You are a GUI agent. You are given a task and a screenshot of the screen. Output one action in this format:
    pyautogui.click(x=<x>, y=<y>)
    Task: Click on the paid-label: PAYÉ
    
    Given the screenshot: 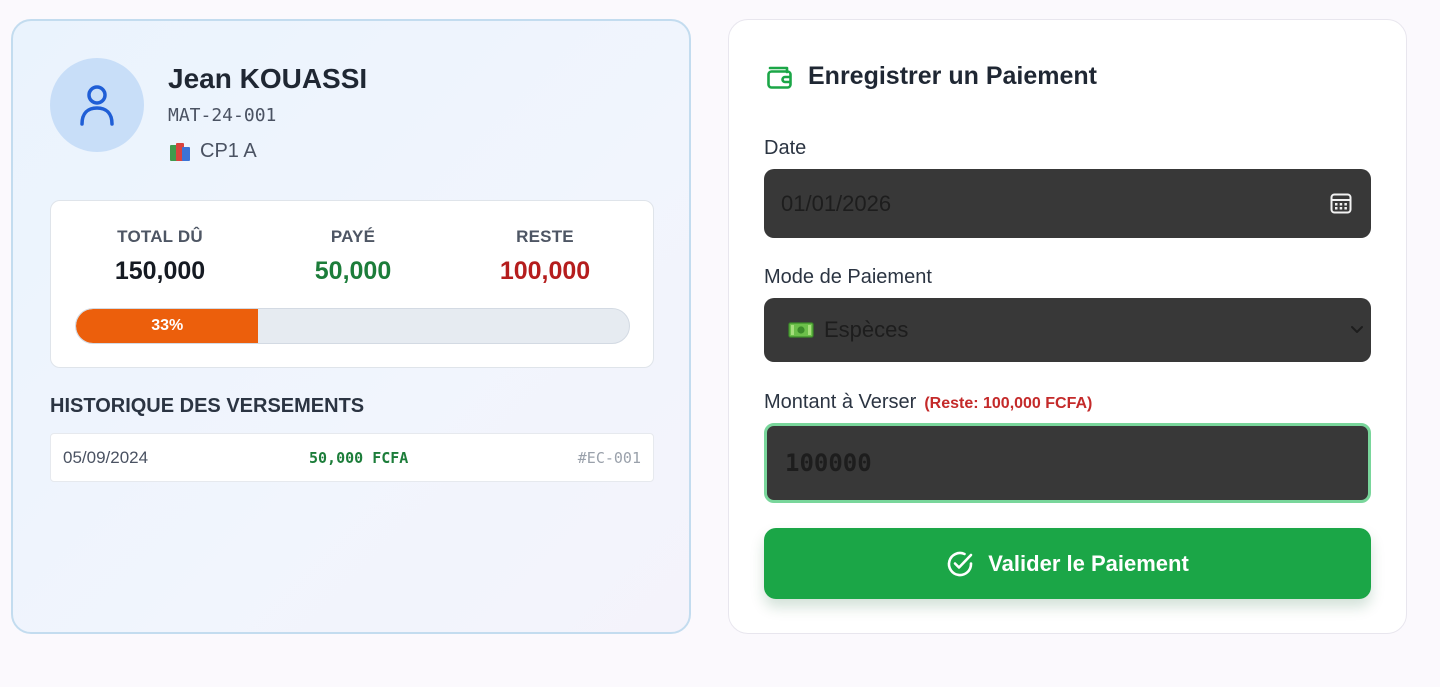 What is the action you would take?
    pyautogui.click(x=353, y=236)
    